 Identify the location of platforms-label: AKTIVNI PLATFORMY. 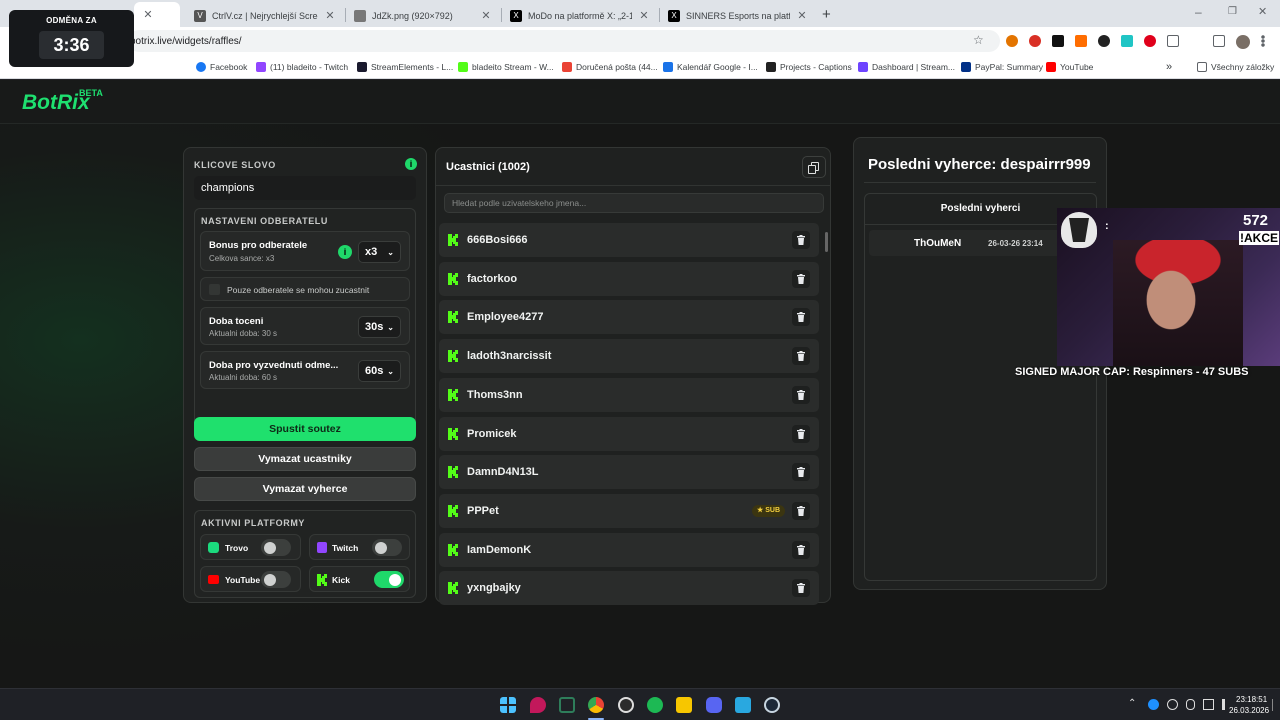
(253, 523).